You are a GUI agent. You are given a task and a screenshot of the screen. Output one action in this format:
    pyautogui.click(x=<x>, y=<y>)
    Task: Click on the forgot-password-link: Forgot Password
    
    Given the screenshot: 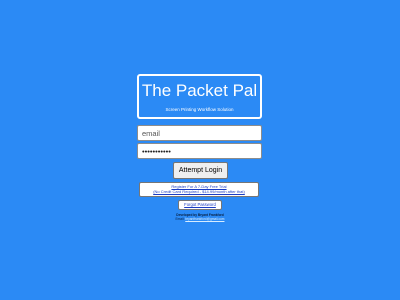 What is the action you would take?
    pyautogui.click(x=200, y=205)
    